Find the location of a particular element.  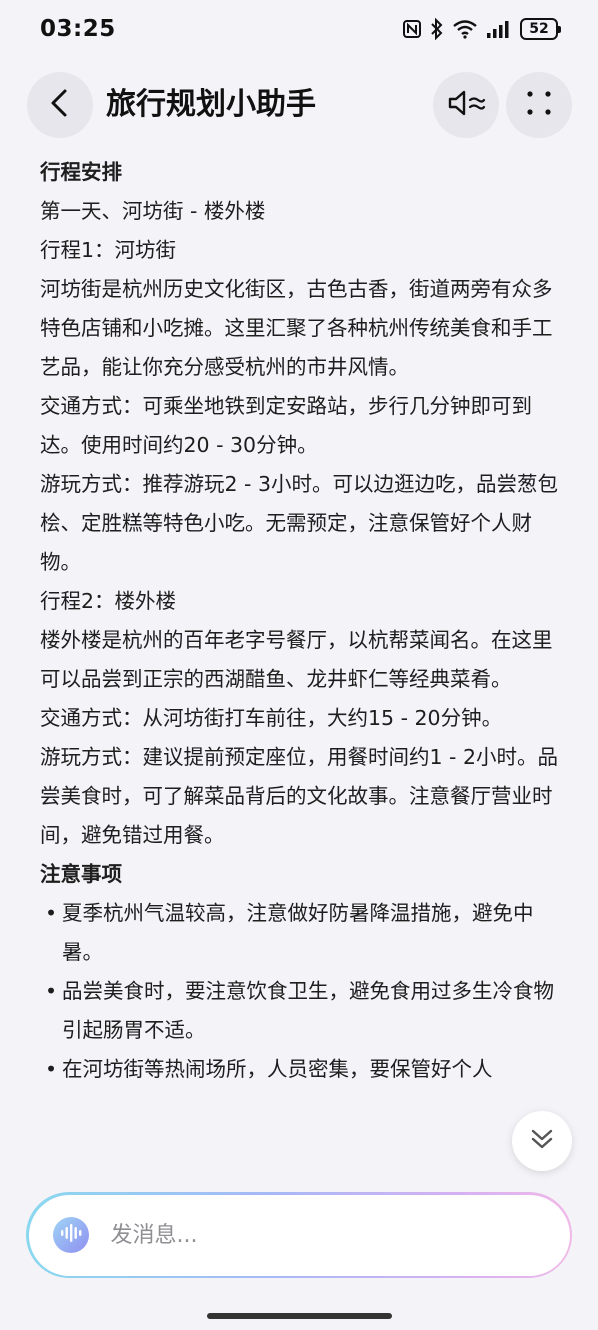

day-title: 第一天、河坊街 - 楼外楼 is located at coordinates (153, 211).